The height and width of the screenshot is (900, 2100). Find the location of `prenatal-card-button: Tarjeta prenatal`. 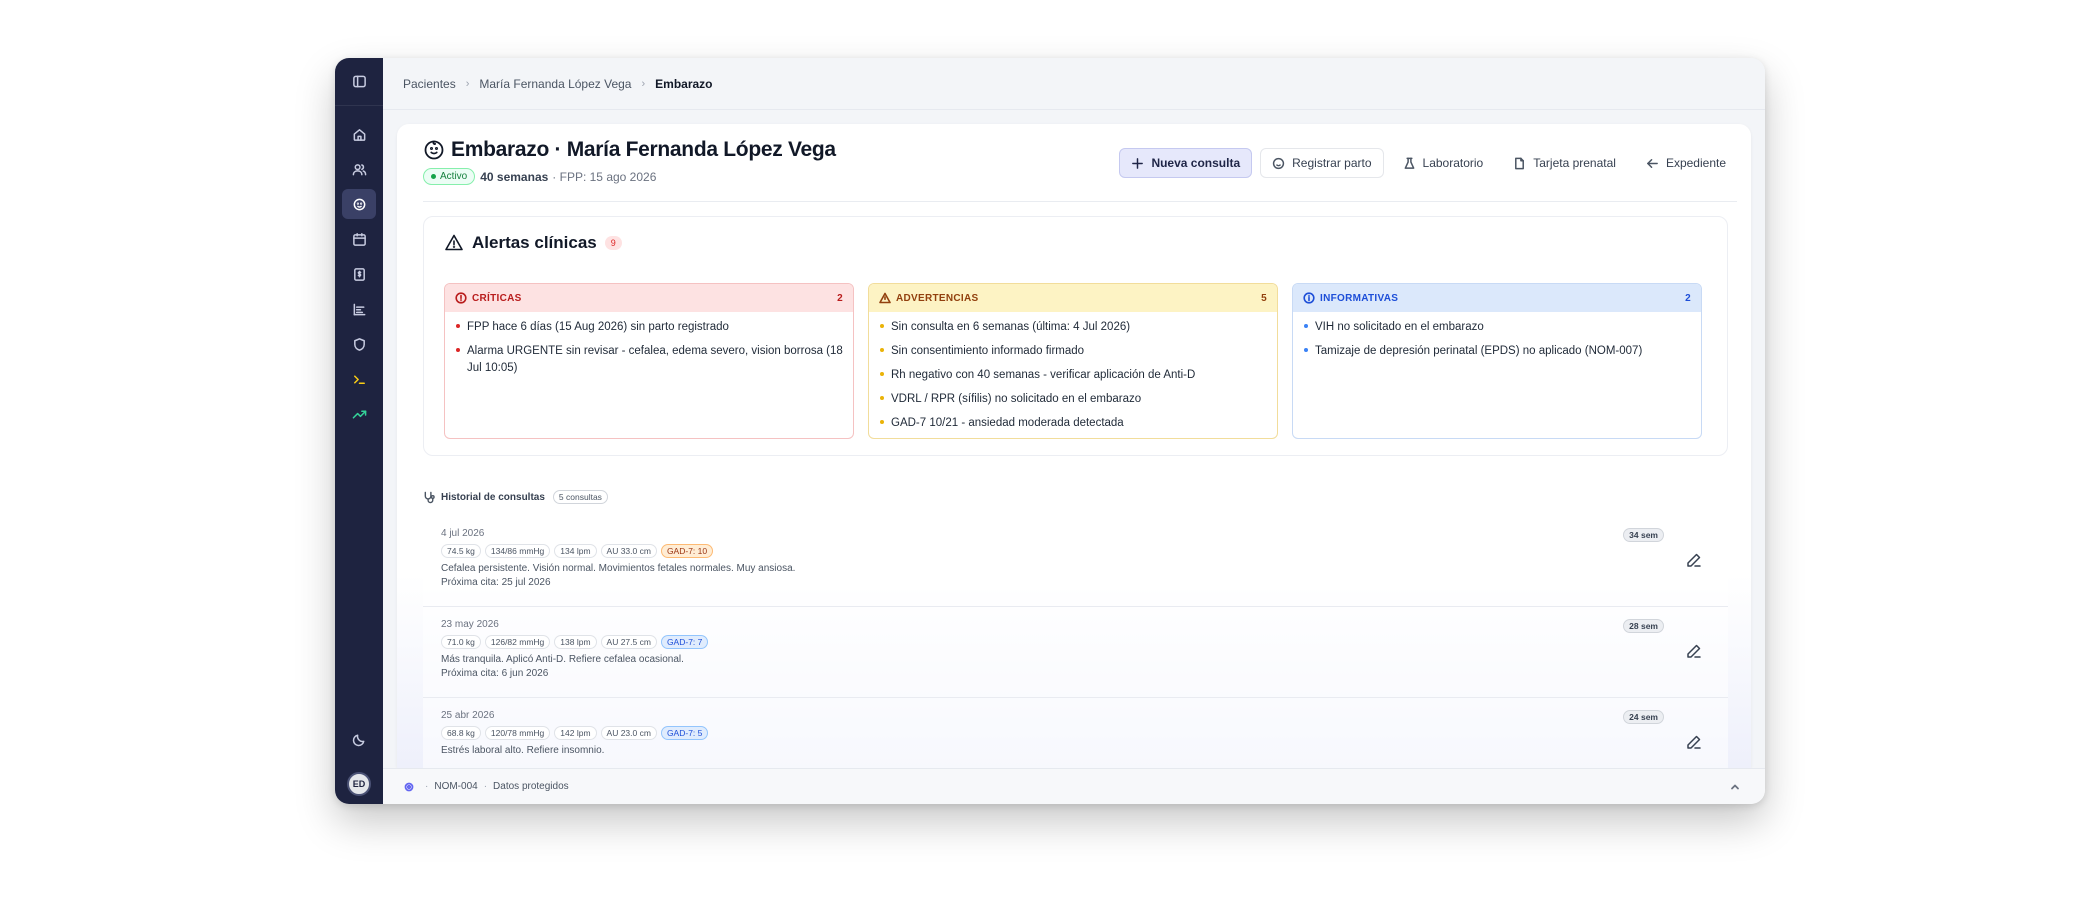

prenatal-card-button: Tarjeta prenatal is located at coordinates (1564, 163).